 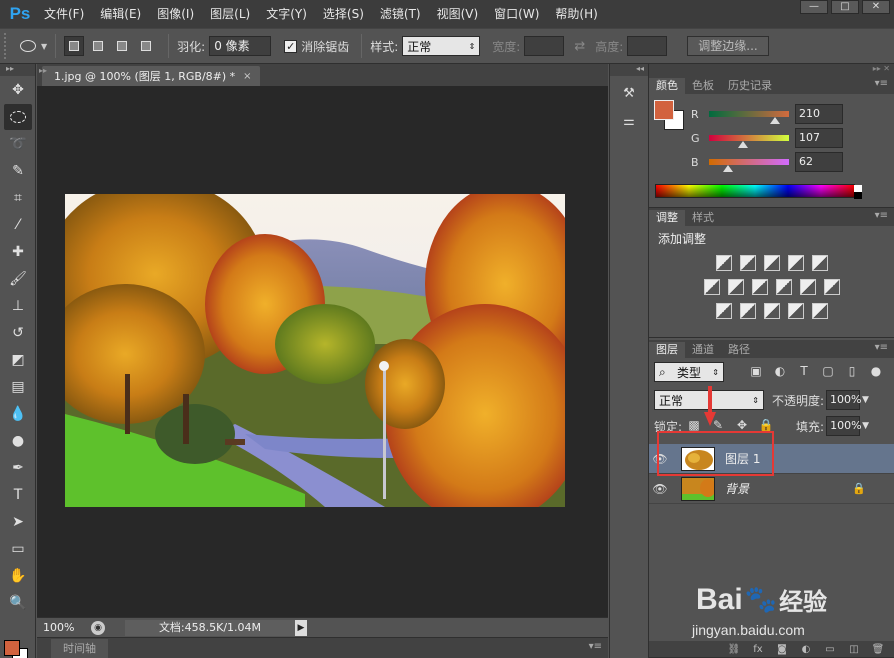 I want to click on blue-slider, so click(x=749, y=165).